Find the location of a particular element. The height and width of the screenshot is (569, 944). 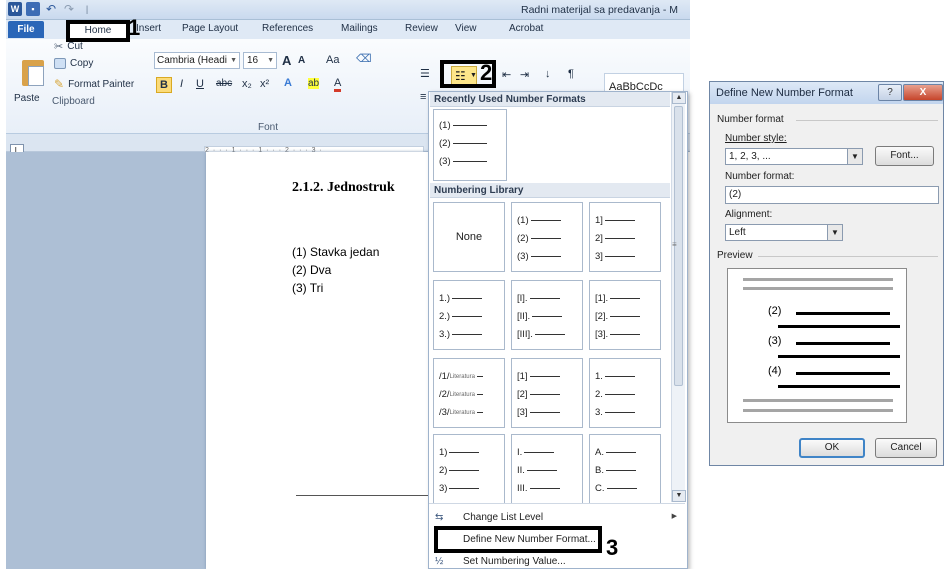

numbering-library-tile: 1. 2. 3. is located at coordinates (625, 393).